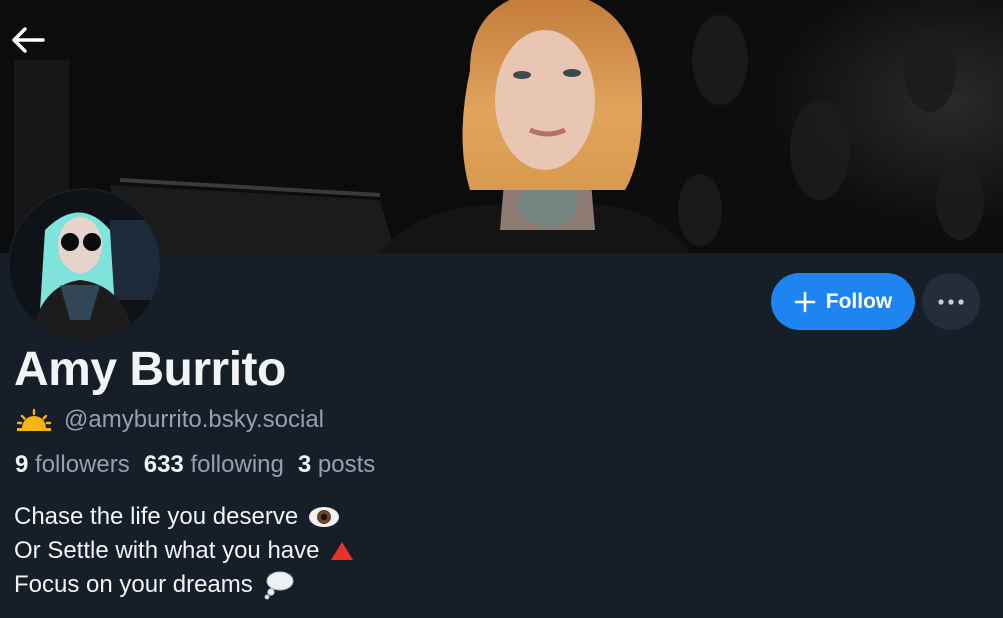 This screenshot has height=618, width=1003. What do you see at coordinates (324, 517) in the screenshot?
I see `eye-icon` at bounding box center [324, 517].